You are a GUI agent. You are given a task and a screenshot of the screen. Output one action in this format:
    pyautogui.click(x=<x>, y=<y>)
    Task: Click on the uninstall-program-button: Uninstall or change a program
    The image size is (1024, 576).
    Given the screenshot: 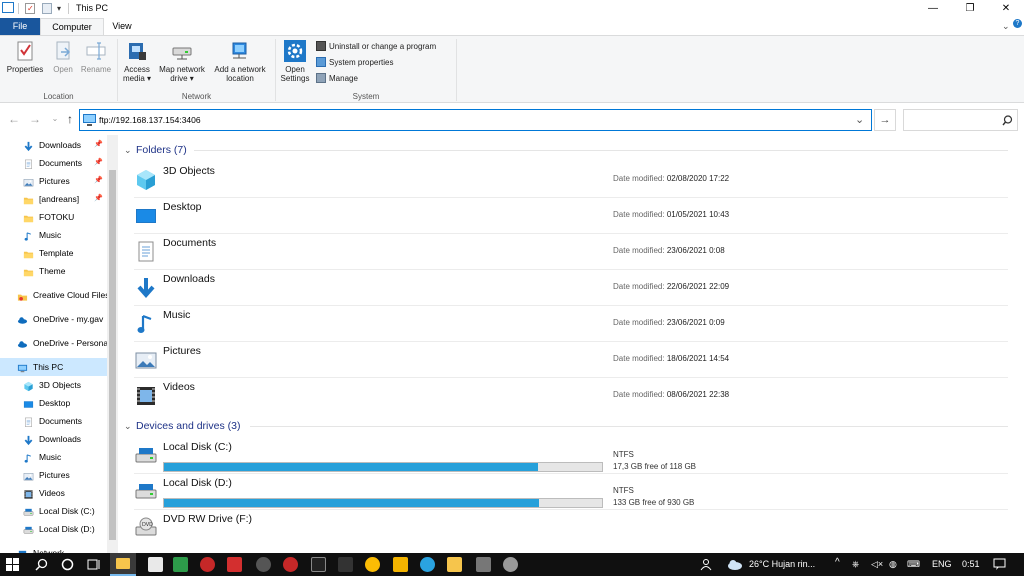 What is the action you would take?
    pyautogui.click(x=376, y=47)
    